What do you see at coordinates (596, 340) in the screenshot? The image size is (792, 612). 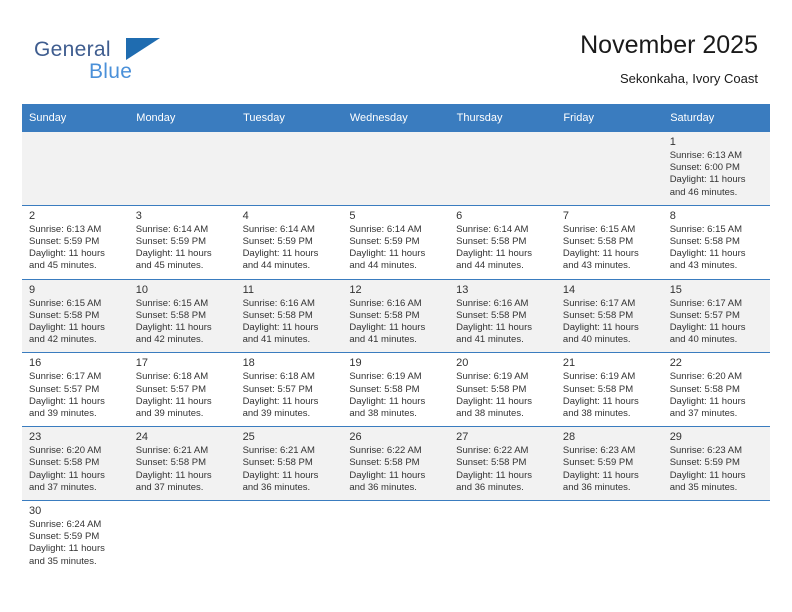 I see `day-detail-line: and 40 minutes.` at bounding box center [596, 340].